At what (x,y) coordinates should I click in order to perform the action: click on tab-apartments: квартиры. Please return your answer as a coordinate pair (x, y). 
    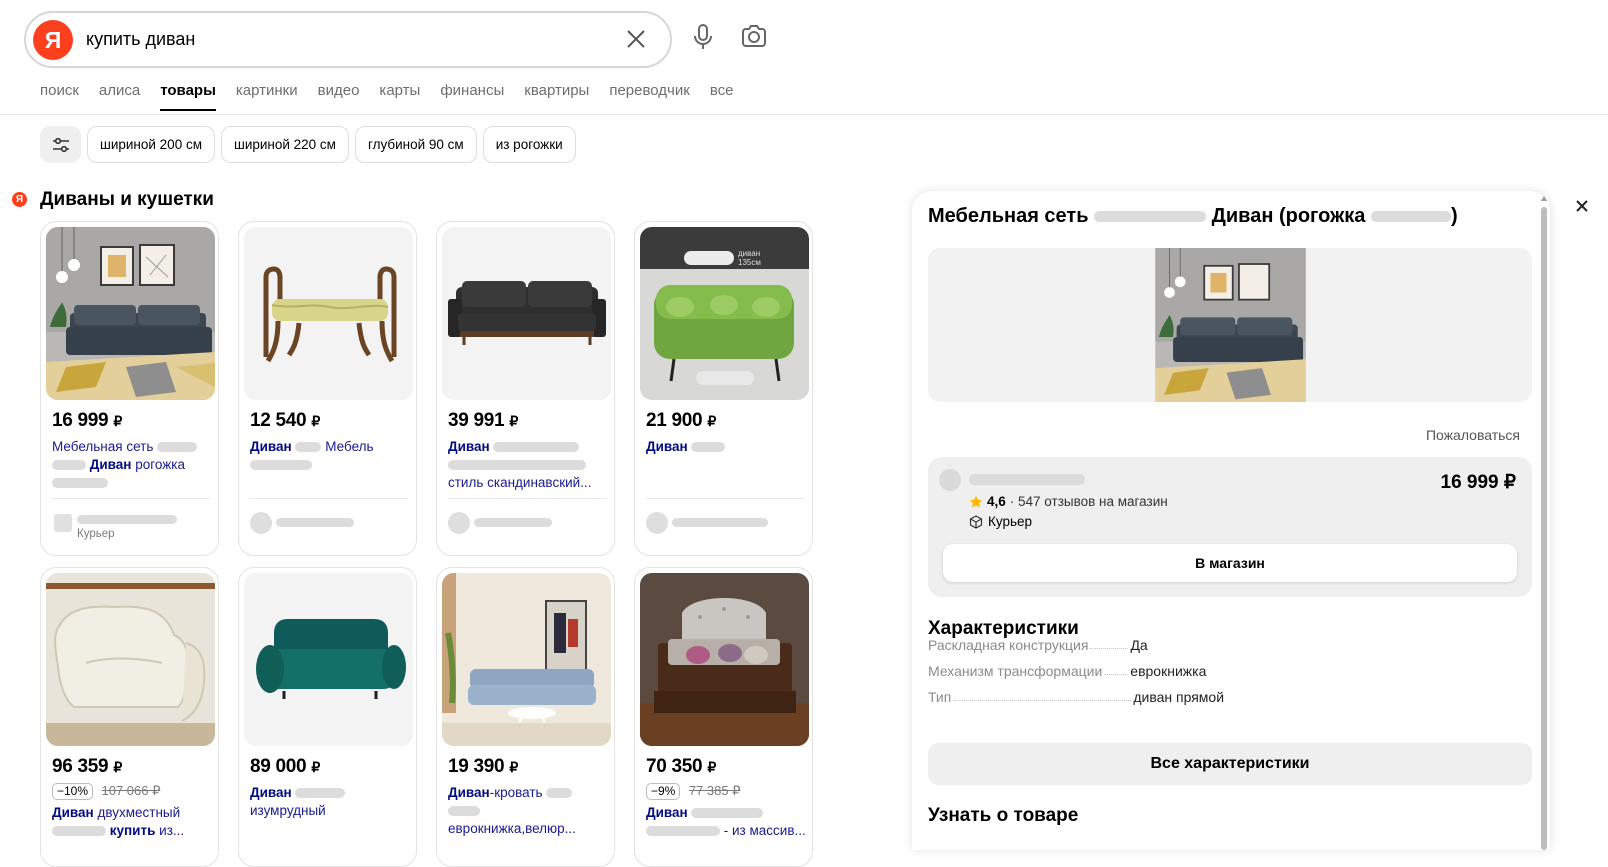
    Looking at the image, I should click on (556, 96).